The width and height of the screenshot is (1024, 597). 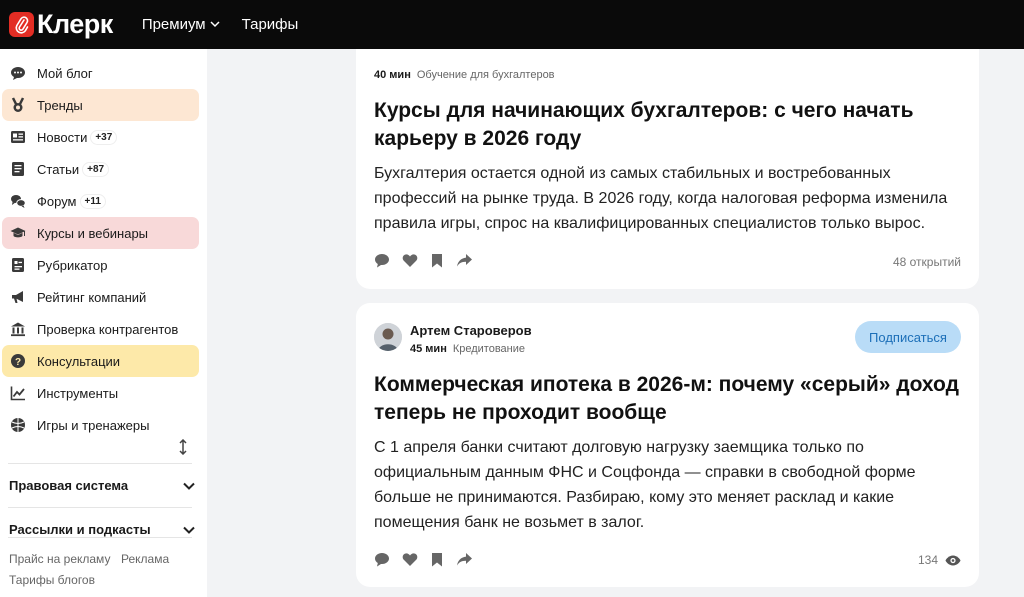 I want to click on post-category: Обучение для бухгалтеров, so click(x=486, y=75).